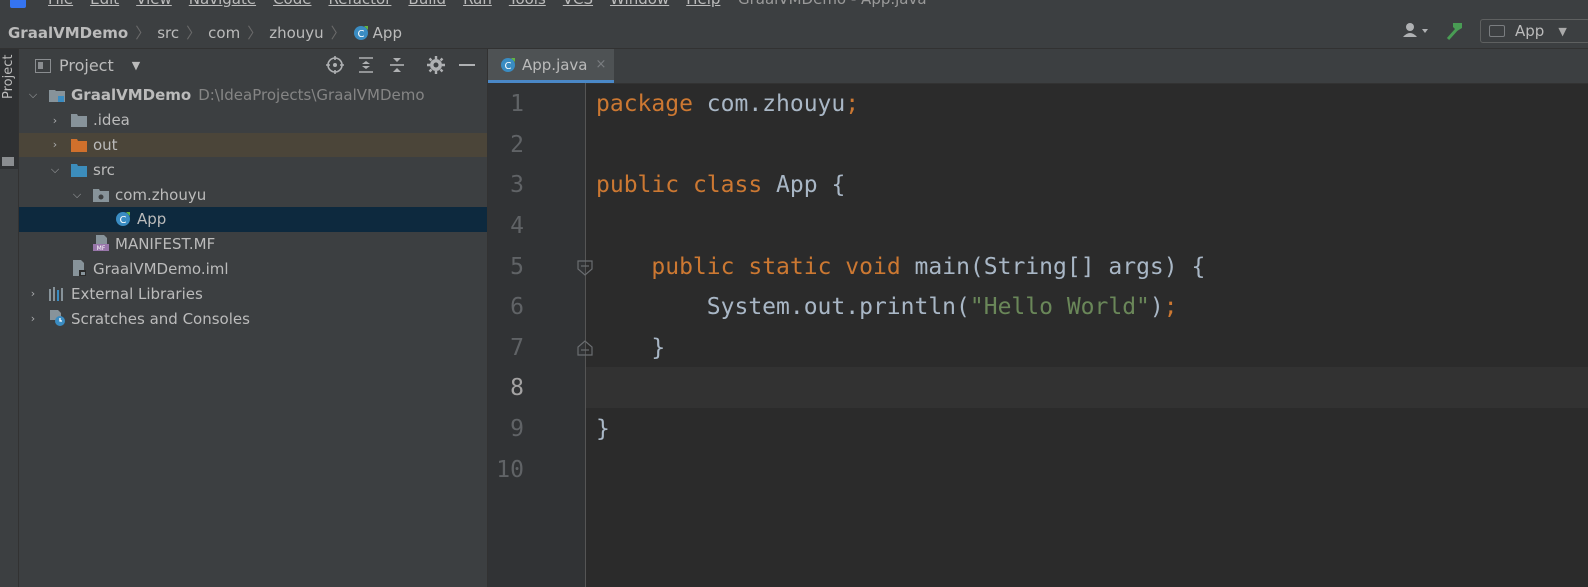  Describe the element at coordinates (436, 65) in the screenshot. I see `gear-icon` at that location.